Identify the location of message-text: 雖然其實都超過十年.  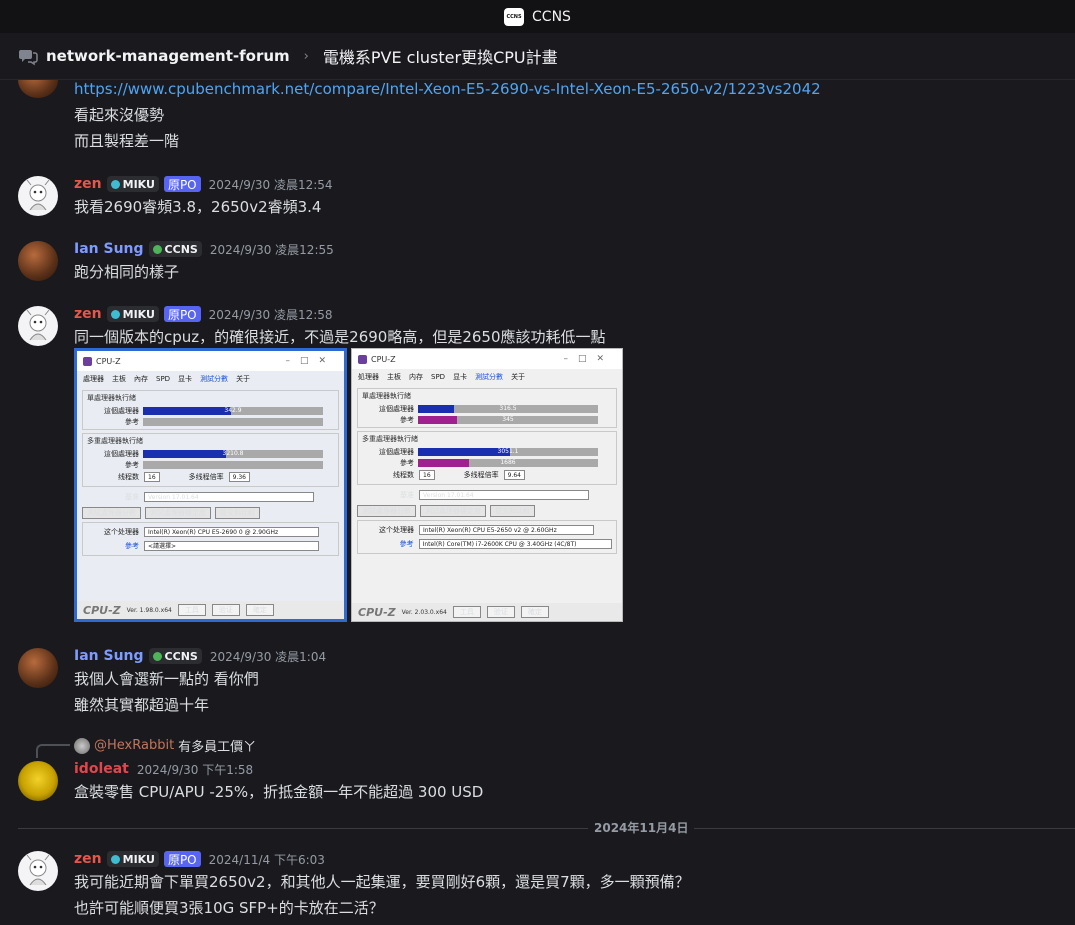
(142, 705).